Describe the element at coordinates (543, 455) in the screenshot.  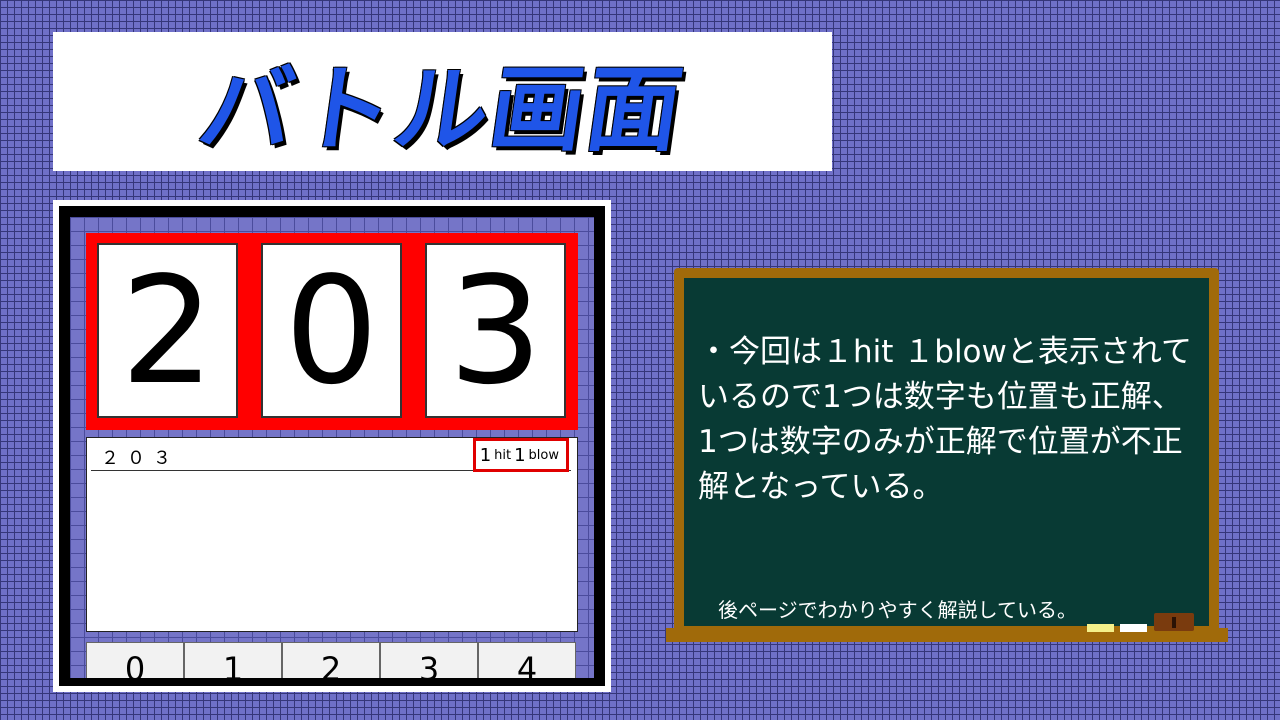
I see `blow-label: blow` at that location.